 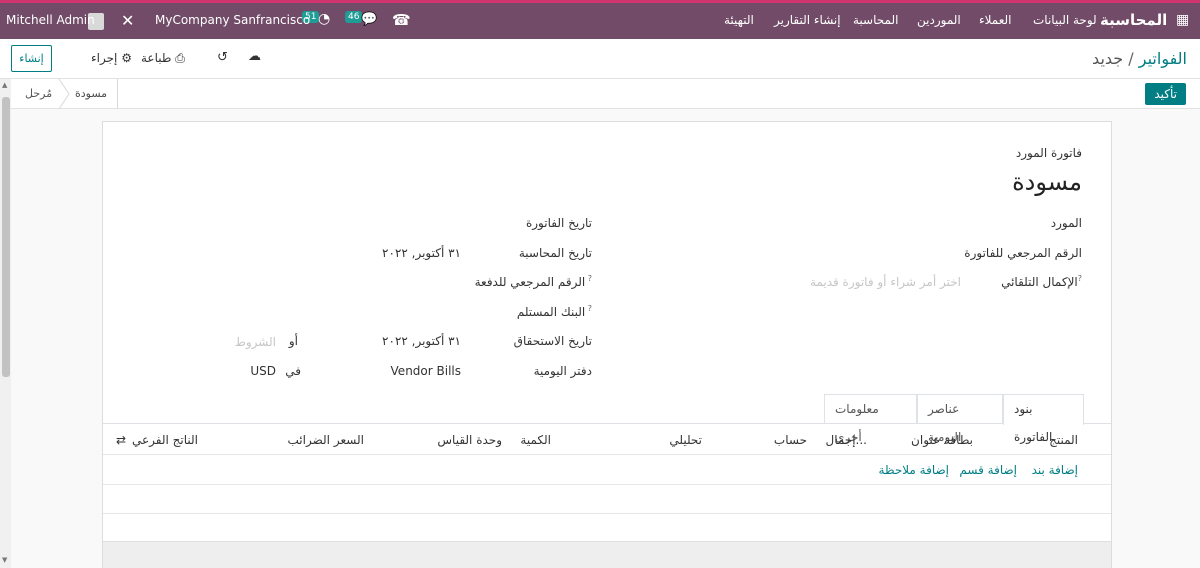 I want to click on menu-accounting: المحاسبة, so click(x=875, y=20).